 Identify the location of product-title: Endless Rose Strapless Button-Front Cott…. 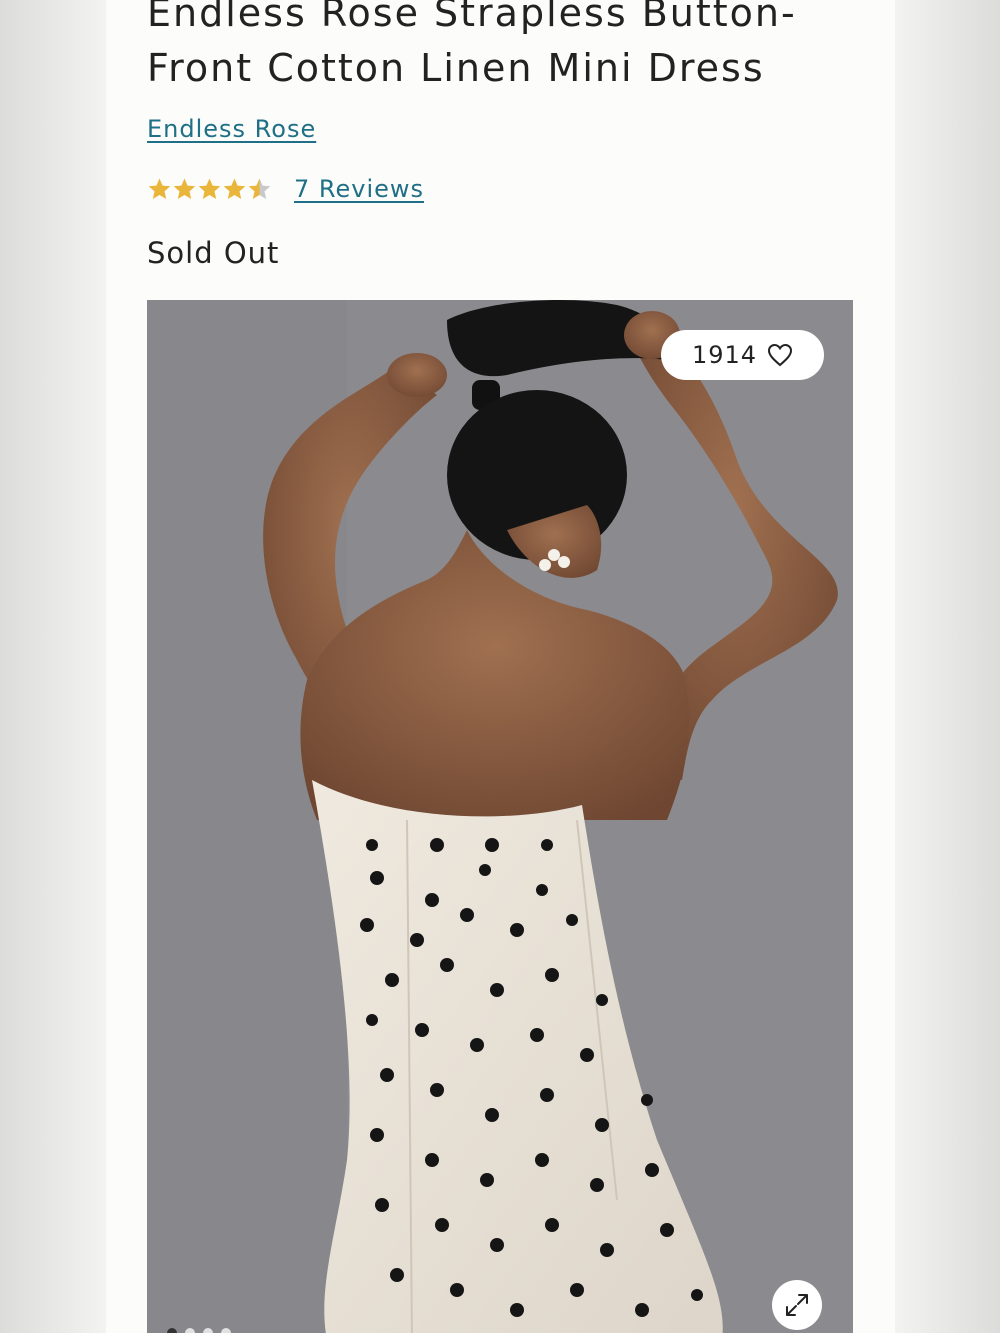
(472, 45).